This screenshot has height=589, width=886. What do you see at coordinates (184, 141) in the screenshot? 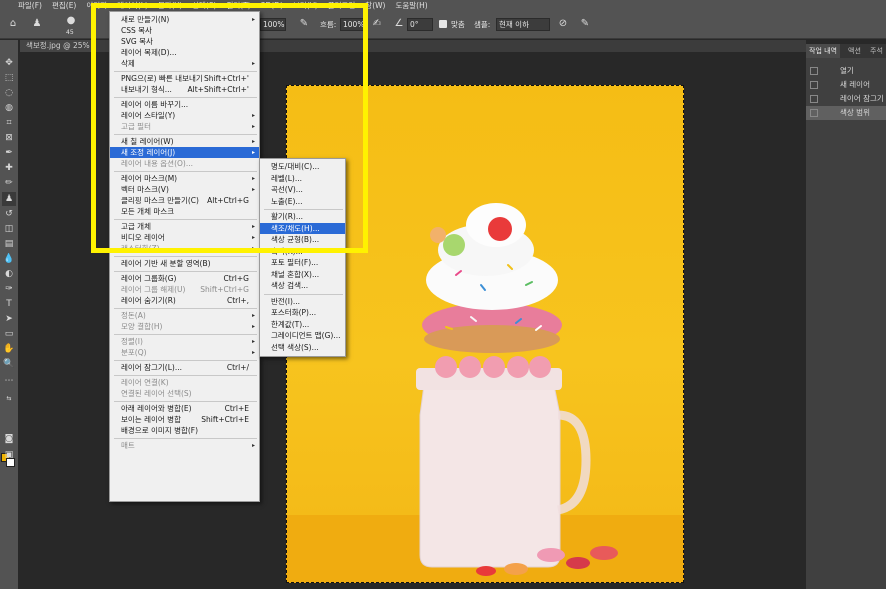
I see `menu-item: 새 칠 레이어(W) ▸` at bounding box center [184, 141].